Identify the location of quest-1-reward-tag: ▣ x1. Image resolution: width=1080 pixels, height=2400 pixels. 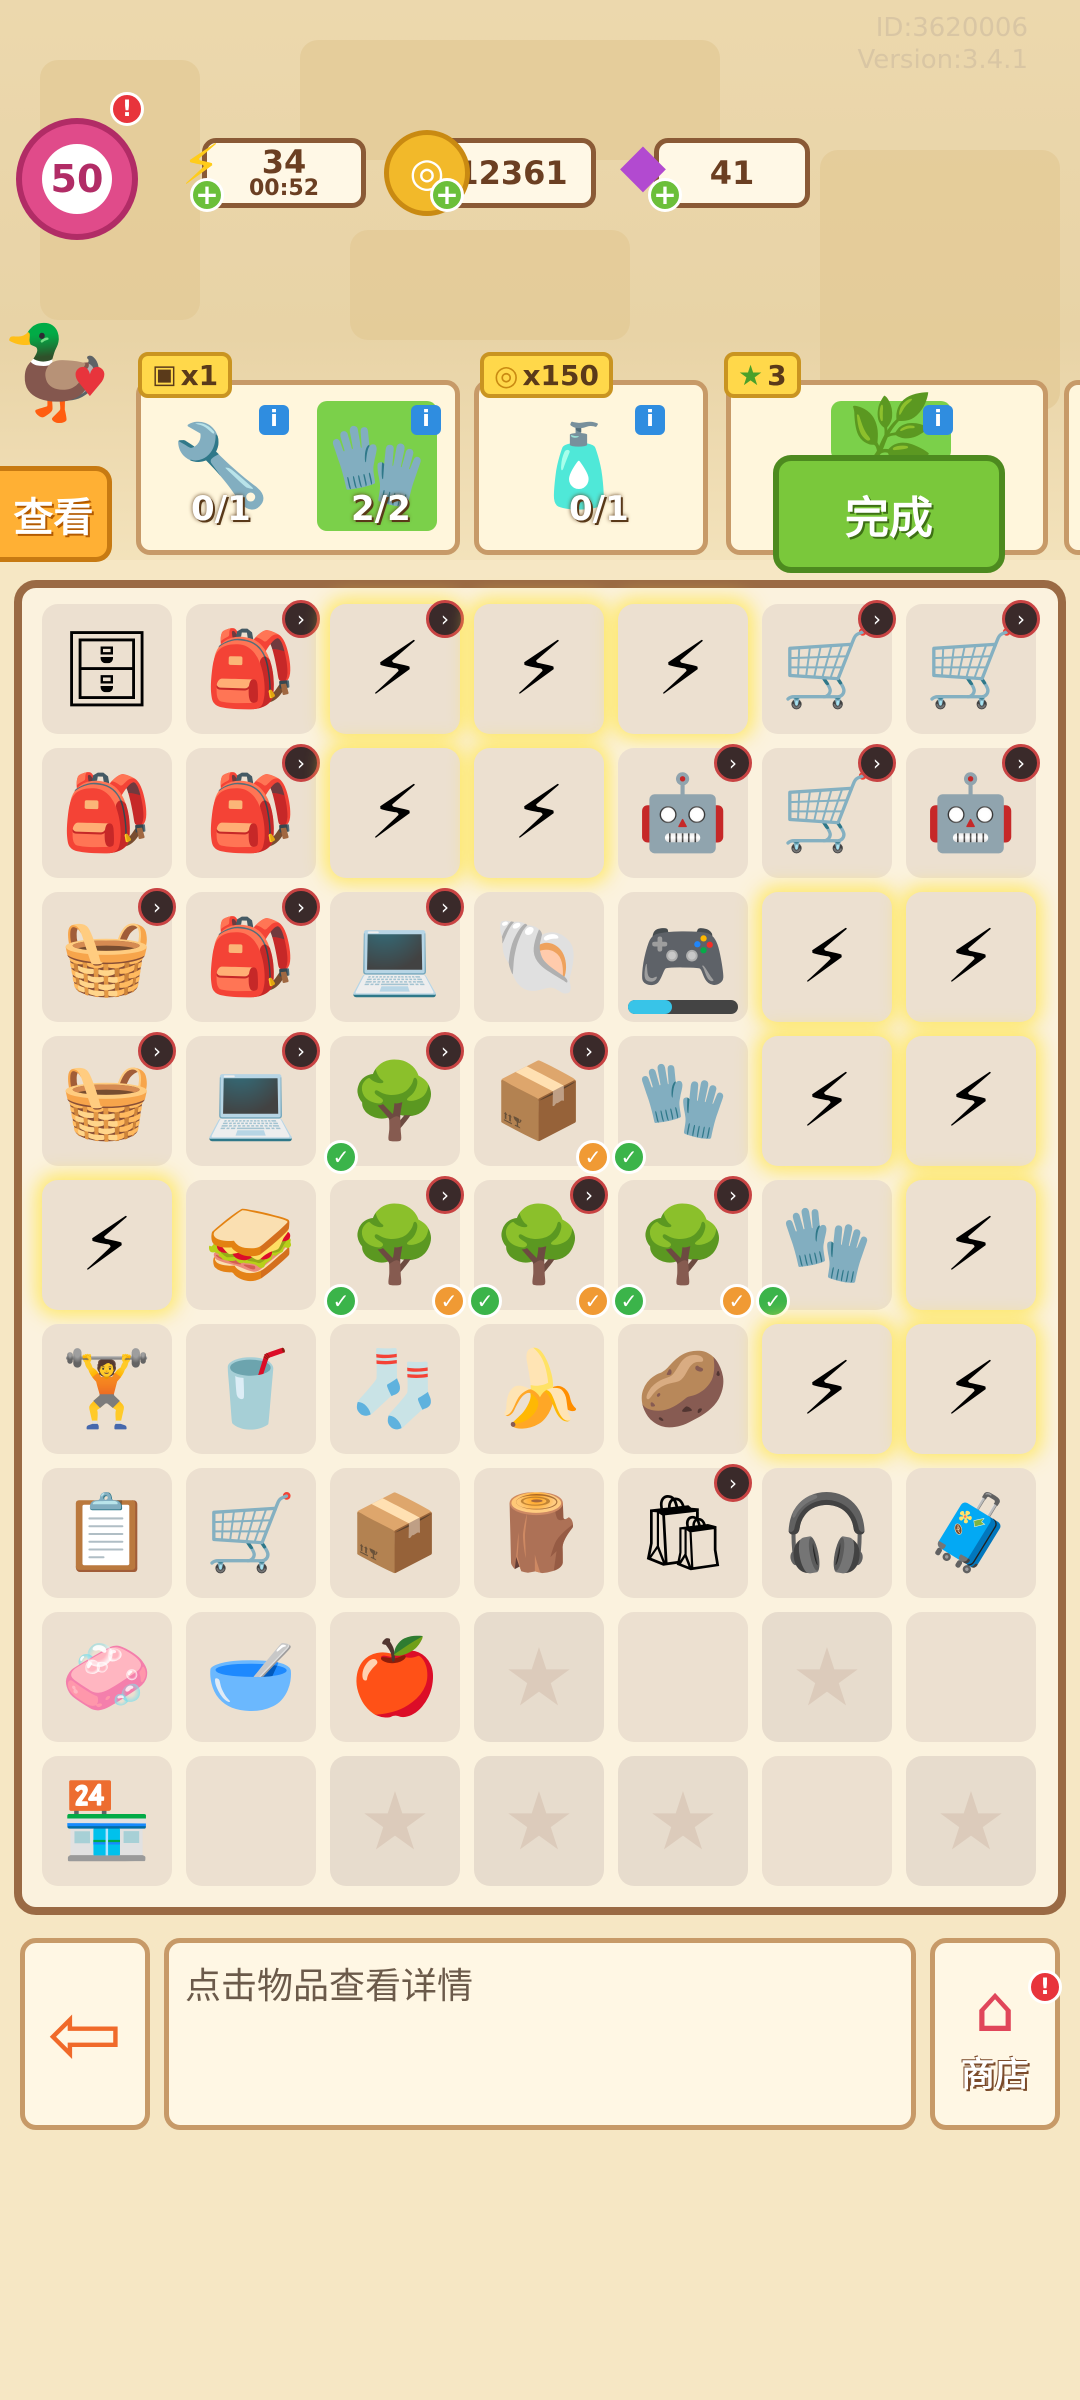
(185, 375).